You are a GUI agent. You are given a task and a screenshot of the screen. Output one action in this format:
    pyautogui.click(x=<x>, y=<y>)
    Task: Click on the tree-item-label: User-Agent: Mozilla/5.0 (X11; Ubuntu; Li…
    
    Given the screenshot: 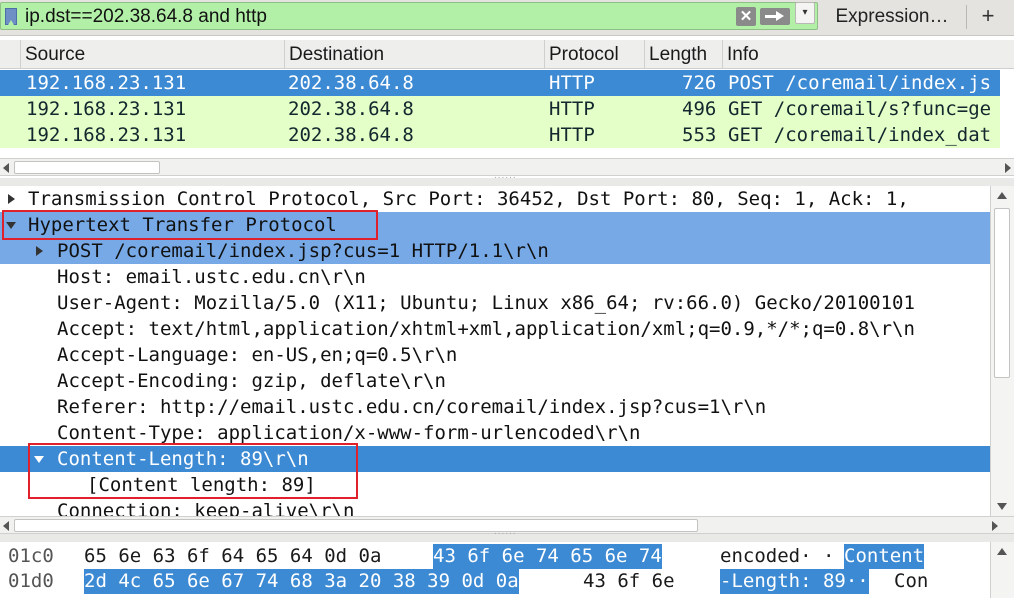 What is the action you would take?
    pyautogui.click(x=486, y=303)
    